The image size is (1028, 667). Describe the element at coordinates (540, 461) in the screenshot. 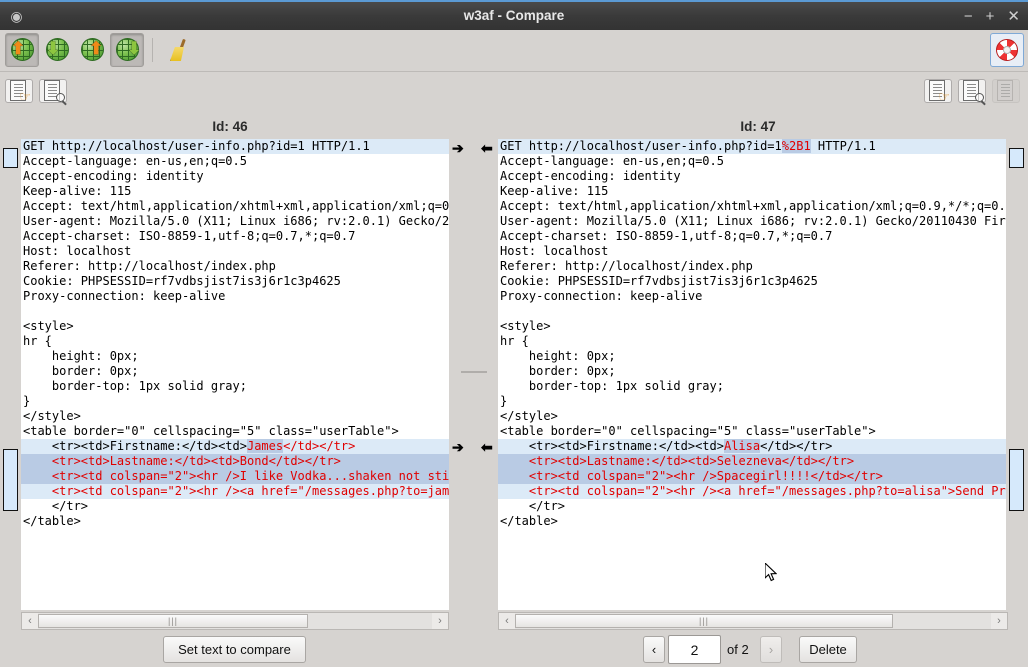

I see `diff-text: <tr><td` at that location.